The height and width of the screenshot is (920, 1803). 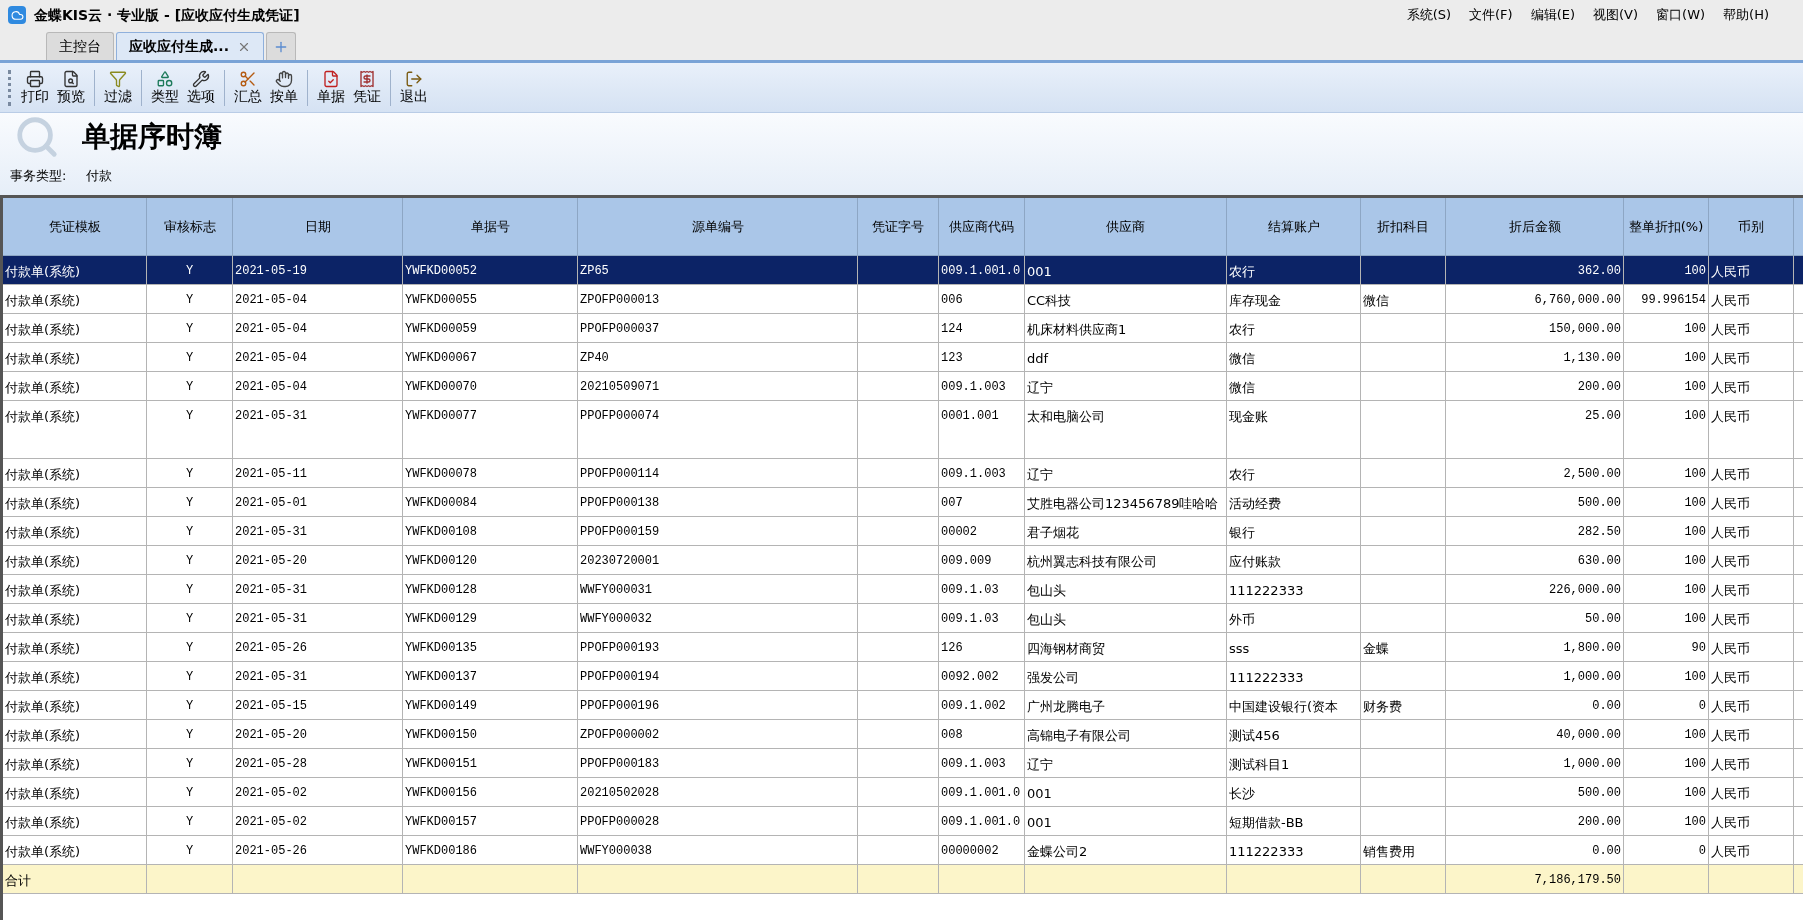 I want to click on table-row: 付款单(系统) Y 2021-05-04 YWFKD00059 PPOFP000037 124 机床材料供应商1 农行 150,000.00 100 人民币, so click(x=903, y=328).